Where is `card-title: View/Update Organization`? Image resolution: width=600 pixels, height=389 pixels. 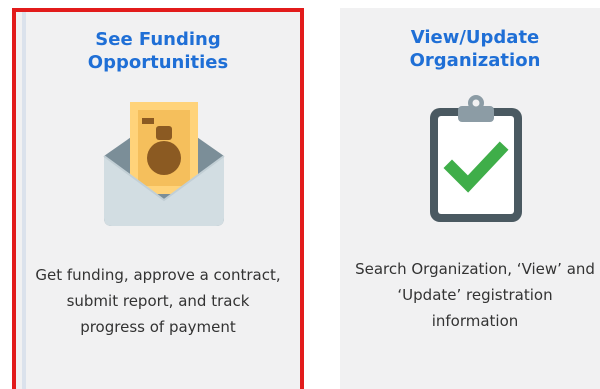 card-title: View/Update Organization is located at coordinates (475, 49).